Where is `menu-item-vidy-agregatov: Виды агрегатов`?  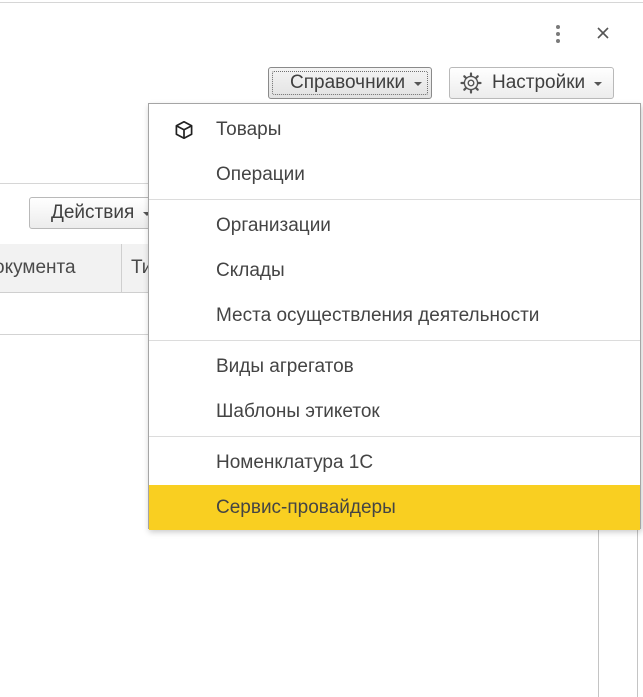
menu-item-vidy-agregatov: Виды агрегатов is located at coordinates (394, 366).